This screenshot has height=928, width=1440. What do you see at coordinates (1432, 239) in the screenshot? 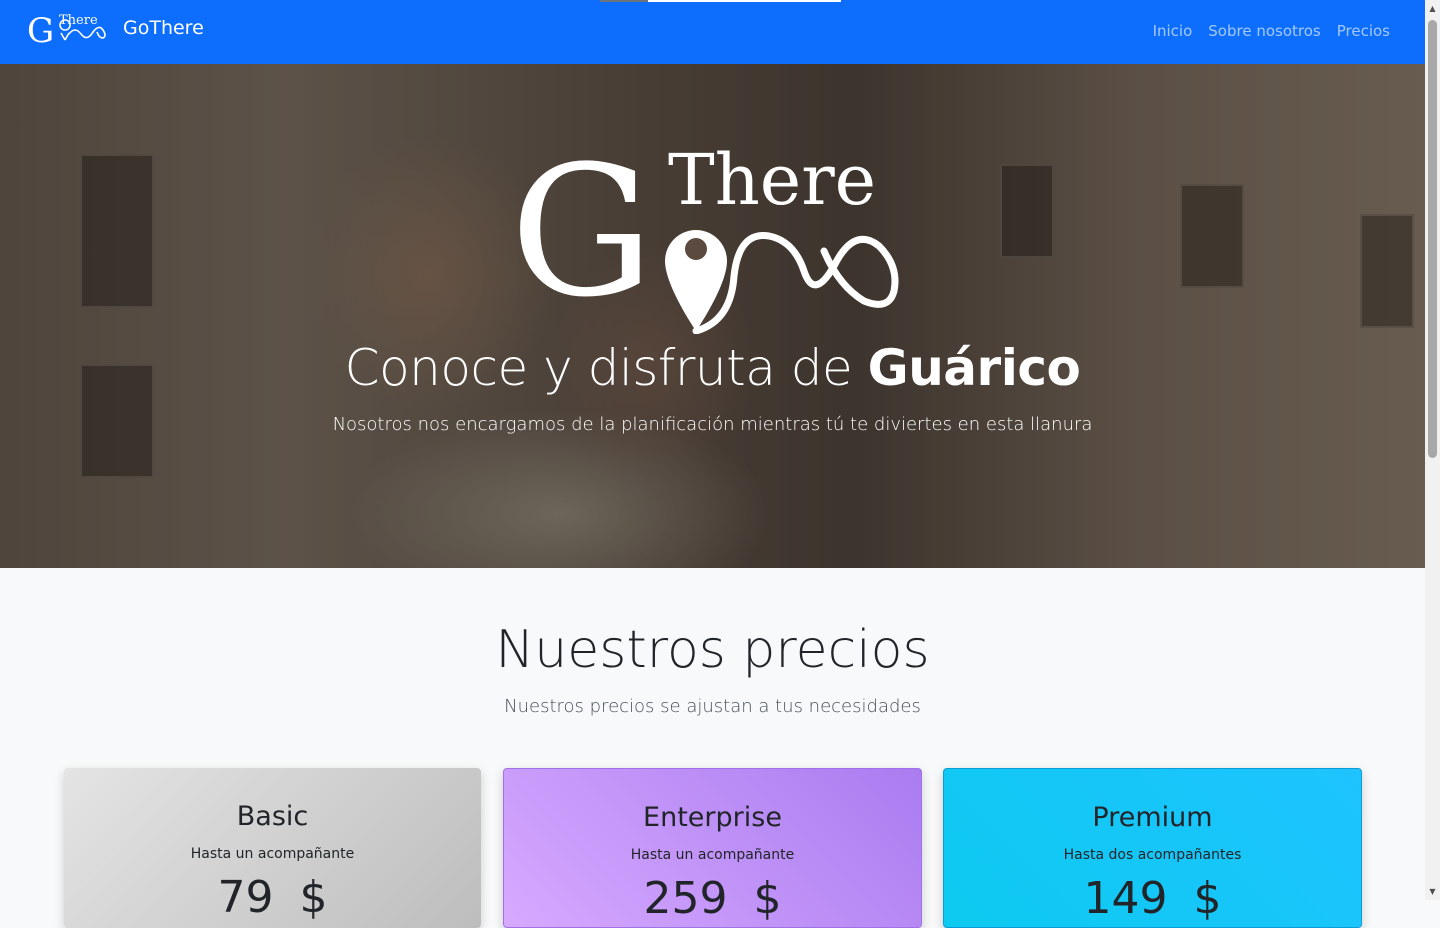
I see `scrollbar-thumb` at bounding box center [1432, 239].